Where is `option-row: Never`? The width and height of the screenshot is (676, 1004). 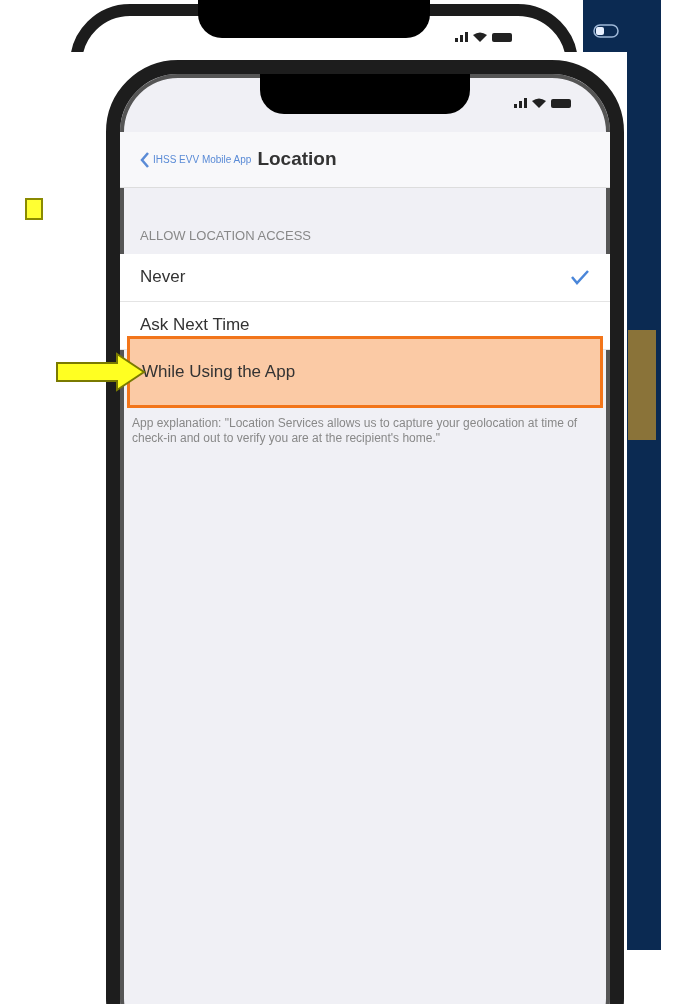 option-row: Never is located at coordinates (365, 277).